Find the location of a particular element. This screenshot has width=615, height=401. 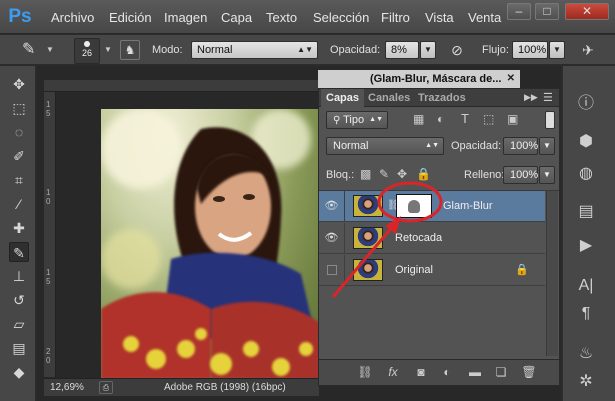

adjustments-icon: ◍ is located at coordinates (586, 174).